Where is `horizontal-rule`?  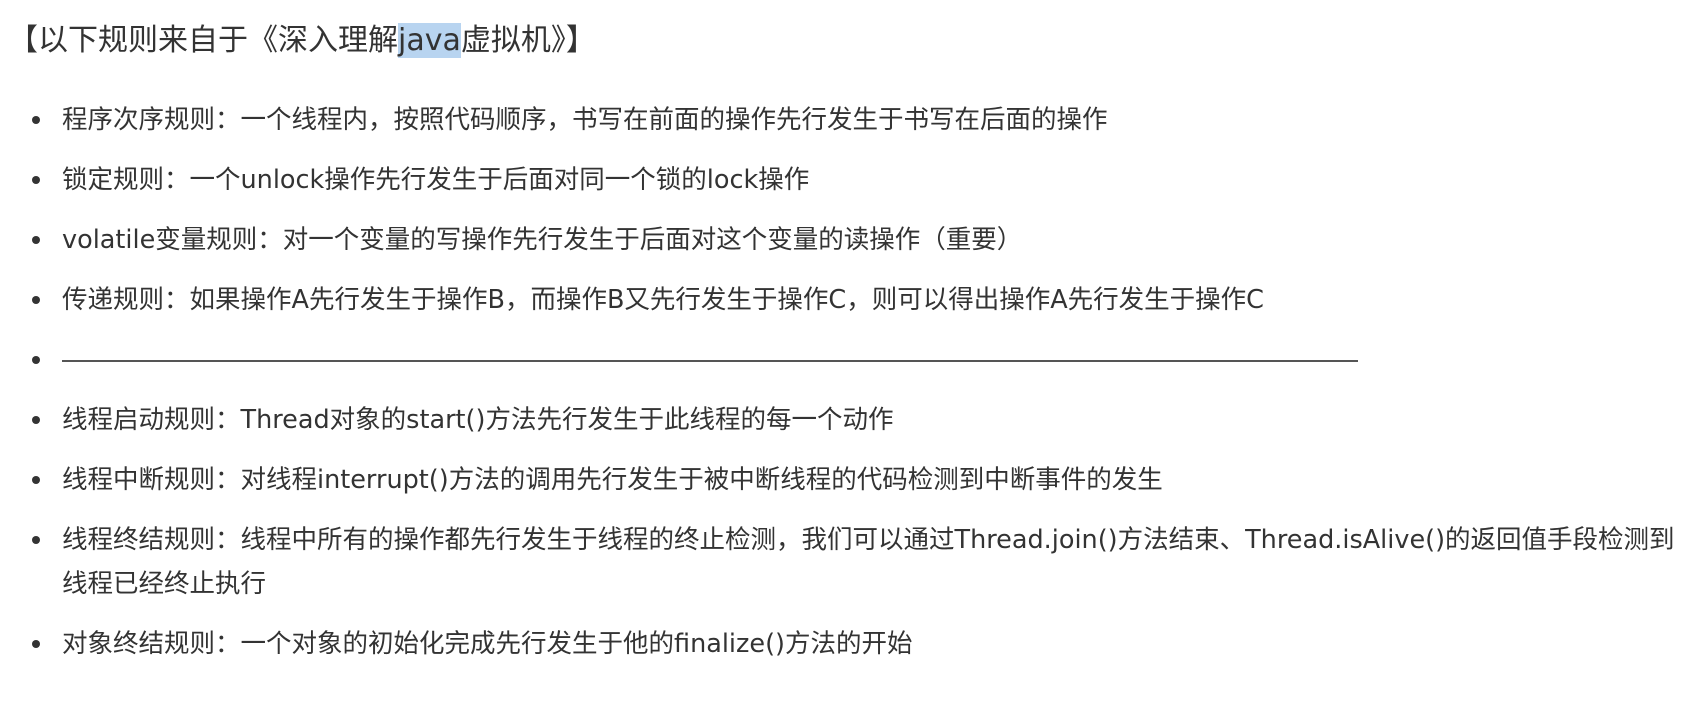 horizontal-rule is located at coordinates (710, 361).